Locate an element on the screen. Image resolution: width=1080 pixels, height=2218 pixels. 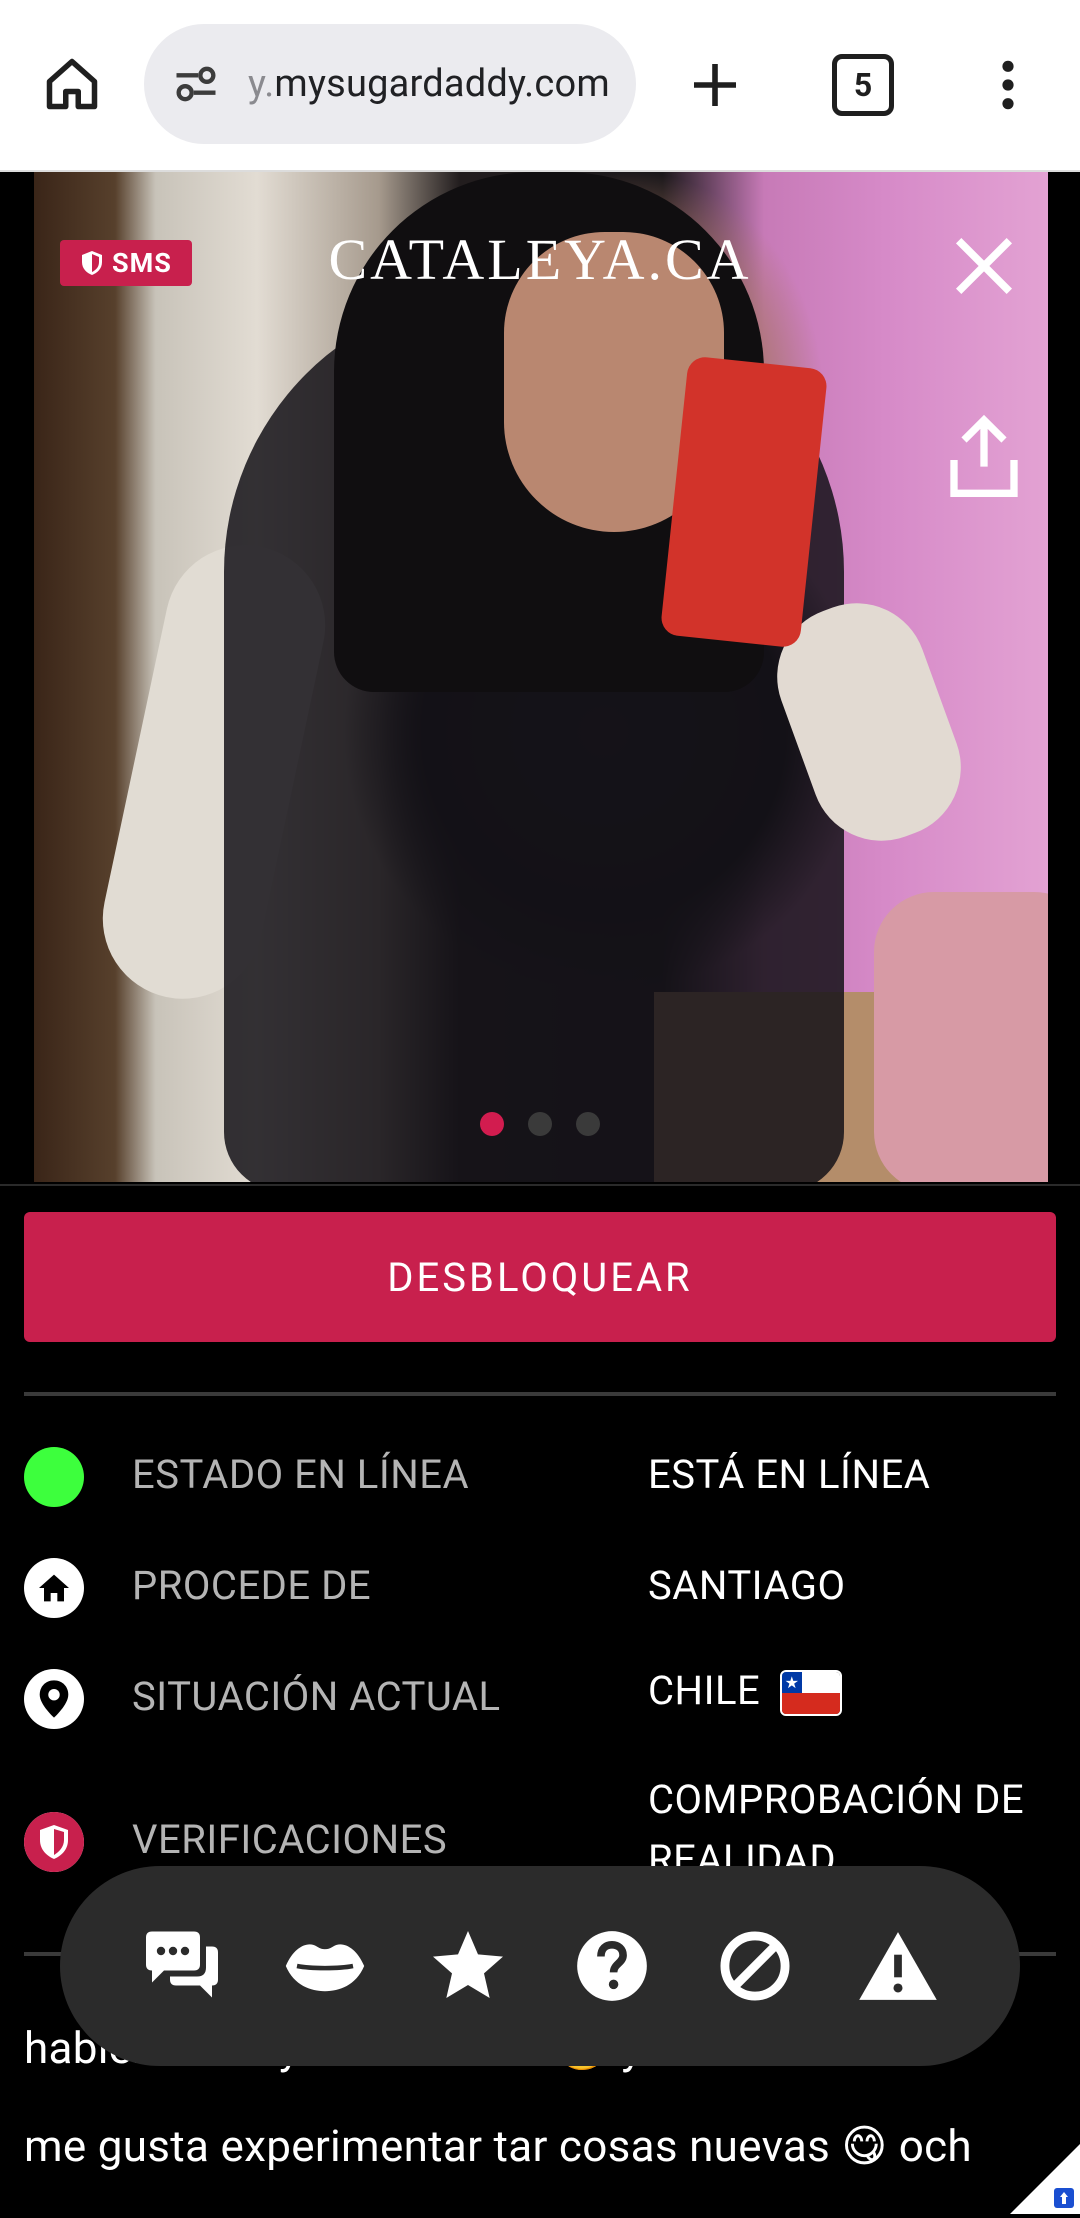
info-row-verifications: VERIFICACIONES COMPROBACIÓN DE REALIDAD is located at coordinates (540, 1826).